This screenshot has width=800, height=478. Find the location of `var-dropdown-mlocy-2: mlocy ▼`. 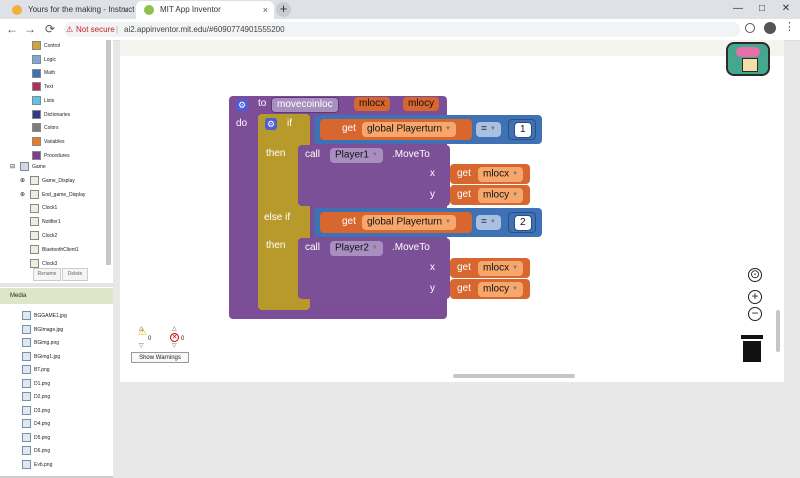

var-dropdown-mlocy-2: mlocy ▼ is located at coordinates (501, 289).